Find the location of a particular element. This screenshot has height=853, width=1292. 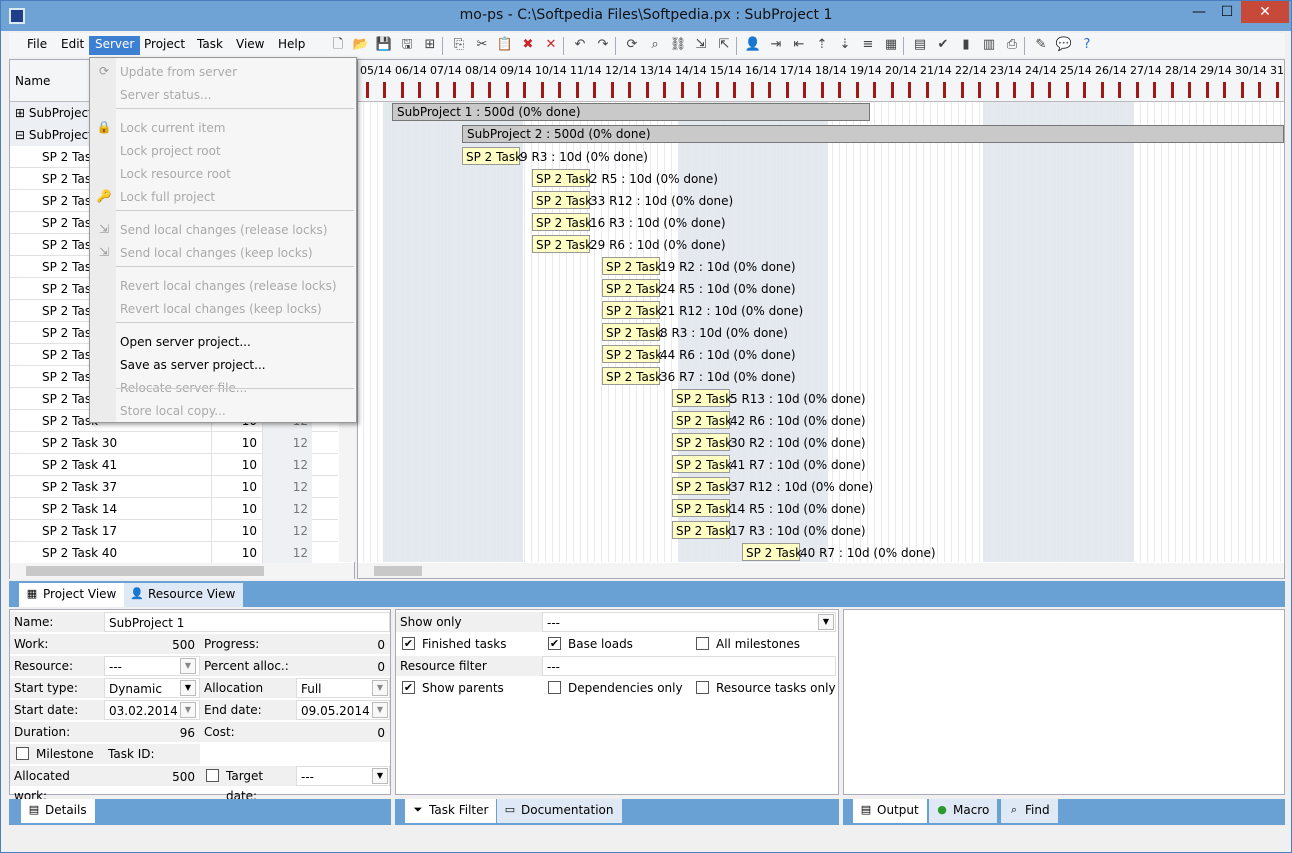

refresh-icon: ⟳ is located at coordinates (632, 45).